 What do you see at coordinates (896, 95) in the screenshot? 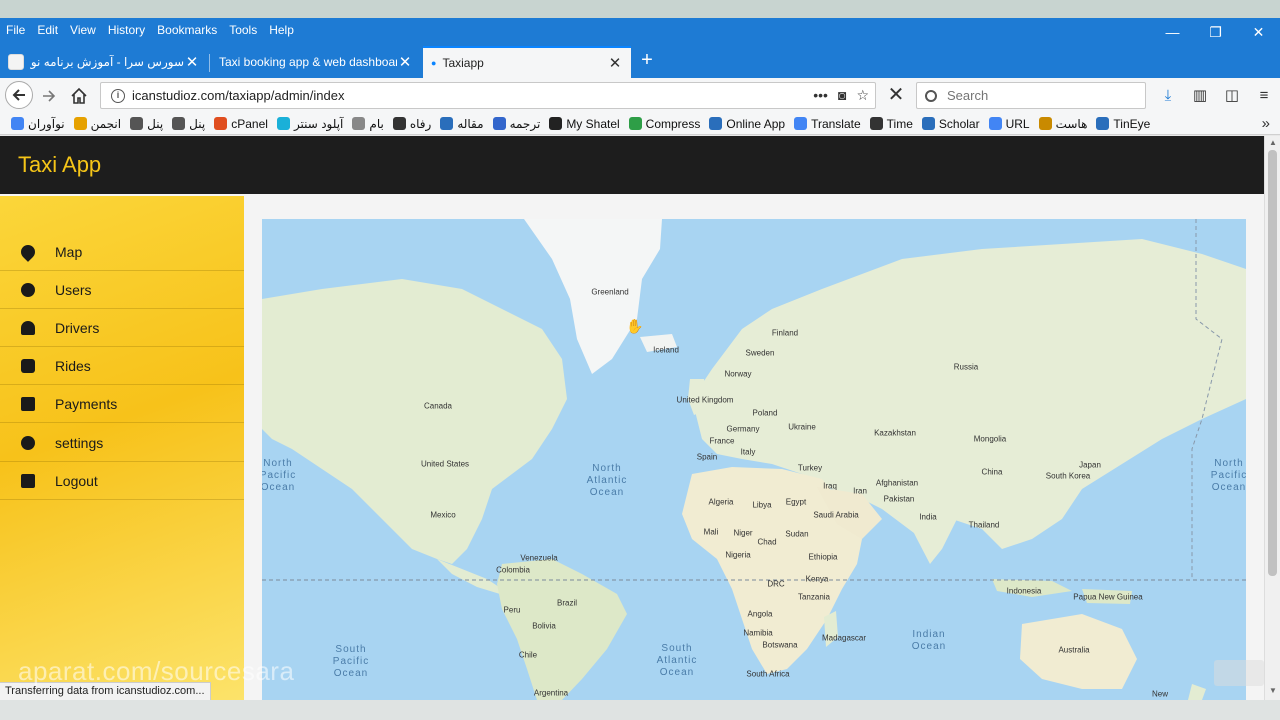
I see `stop-loading-button: ✕` at bounding box center [896, 95].